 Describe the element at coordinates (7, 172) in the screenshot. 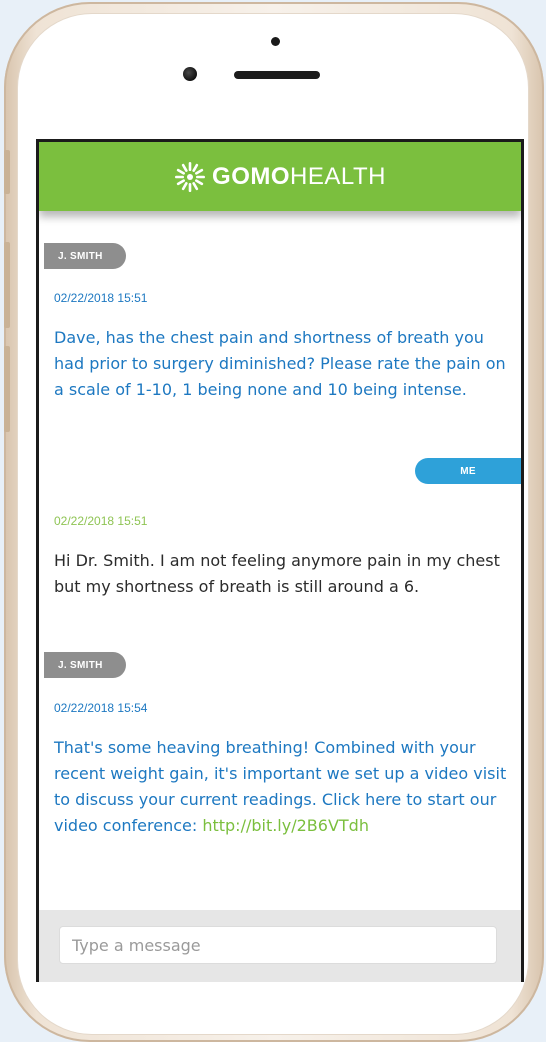

I see `mute-switch` at that location.